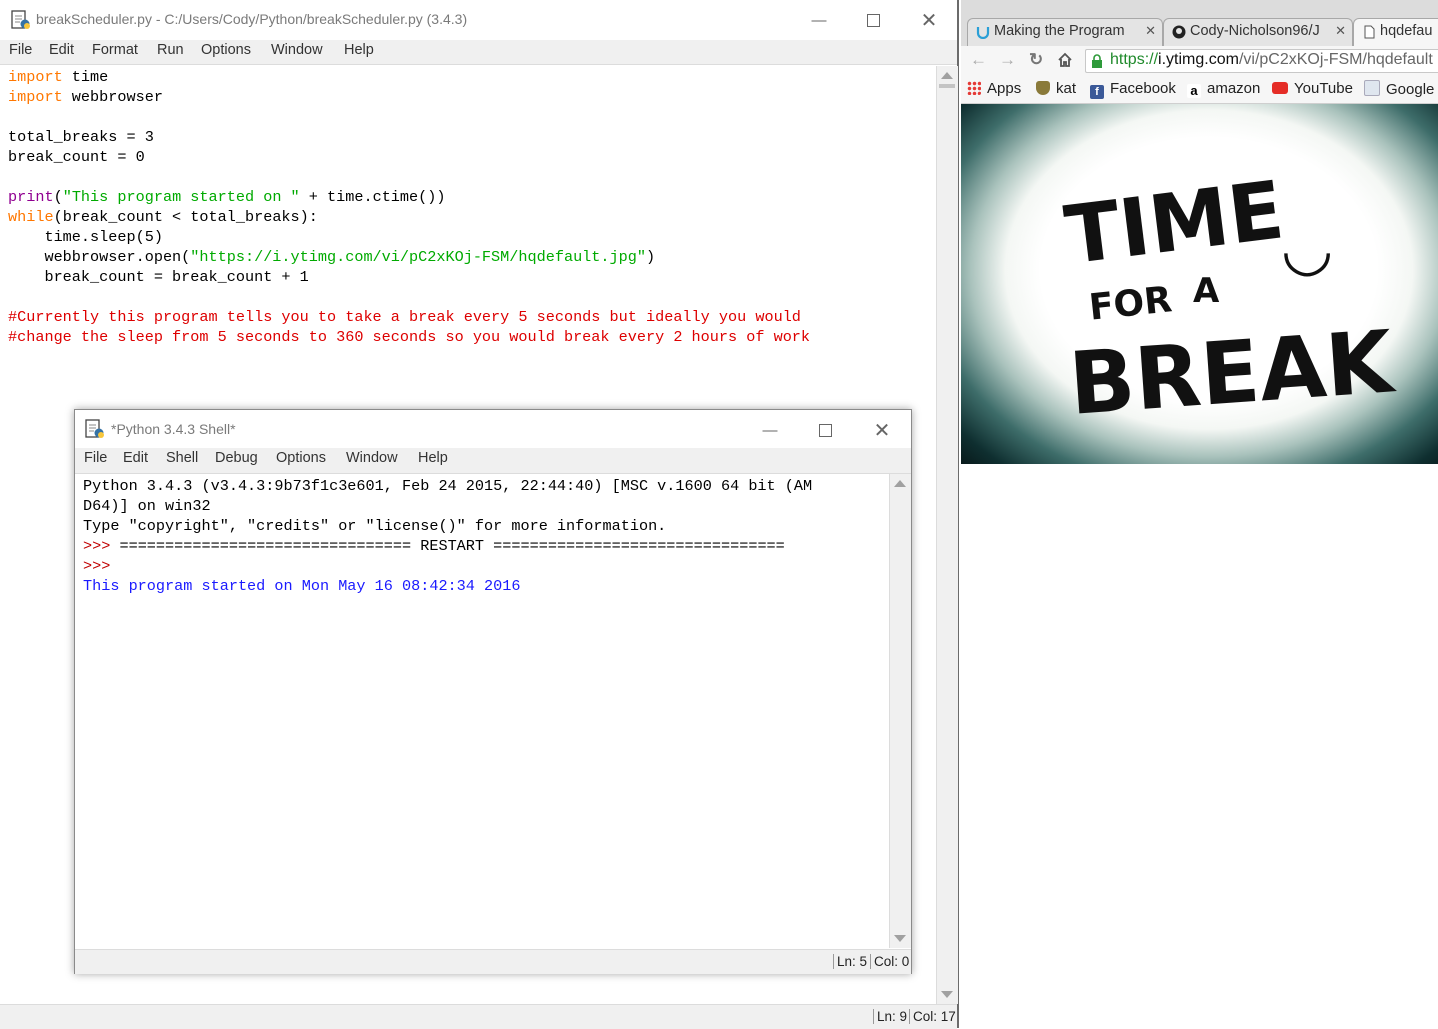 Image resolution: width=1438 pixels, height=1029 pixels. Describe the element at coordinates (236, 458) in the screenshot. I see `shell-menu-debug: Debug` at that location.